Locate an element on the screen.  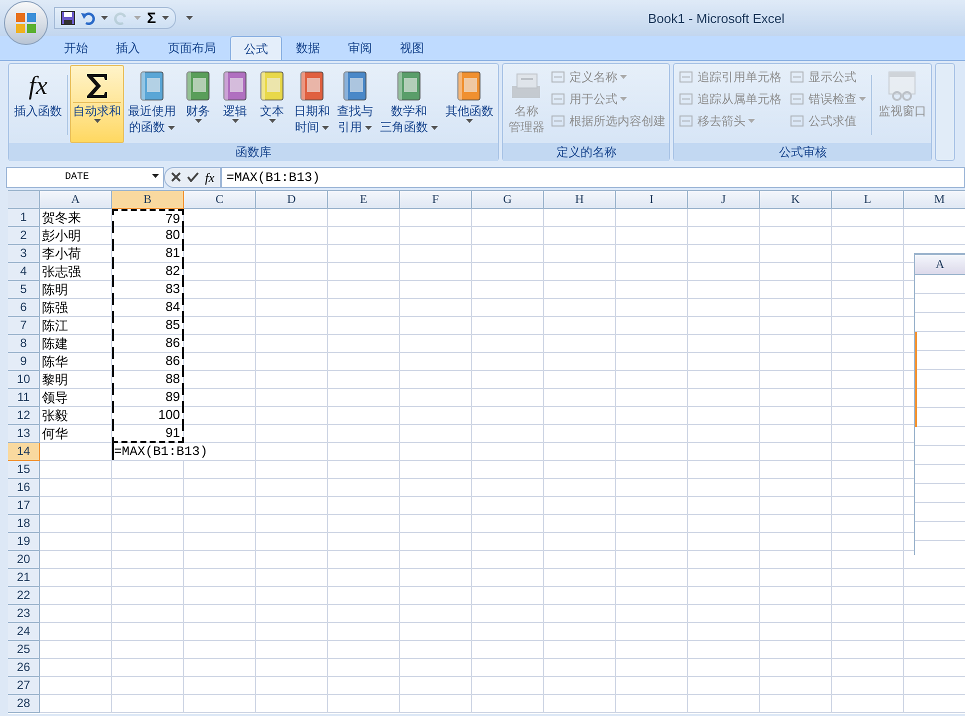
row-header: 26 is located at coordinates (24, 668).